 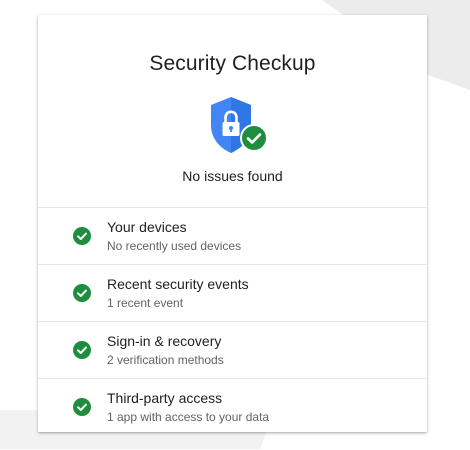 I want to click on item-title: Your devices, so click(x=147, y=227).